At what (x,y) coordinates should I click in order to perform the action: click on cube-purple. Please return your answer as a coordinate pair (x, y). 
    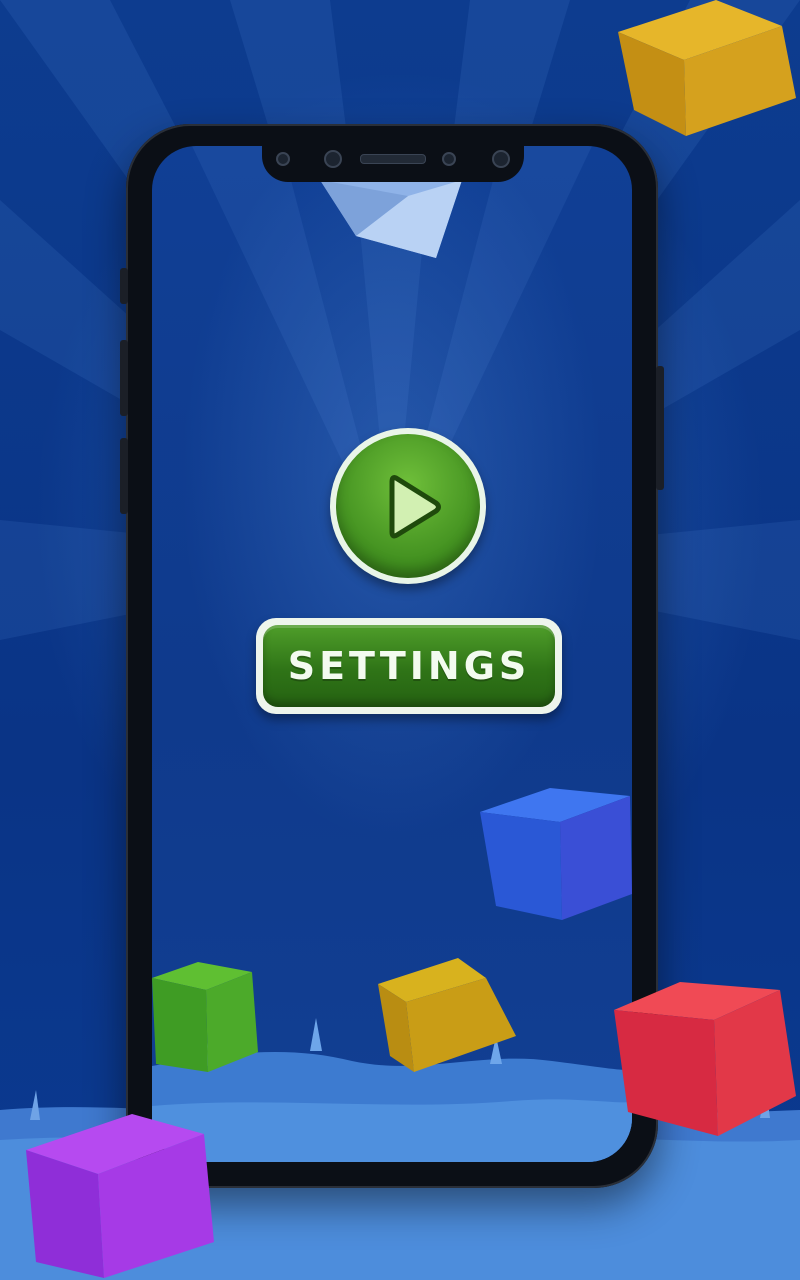
    Looking at the image, I should click on (120, 1196).